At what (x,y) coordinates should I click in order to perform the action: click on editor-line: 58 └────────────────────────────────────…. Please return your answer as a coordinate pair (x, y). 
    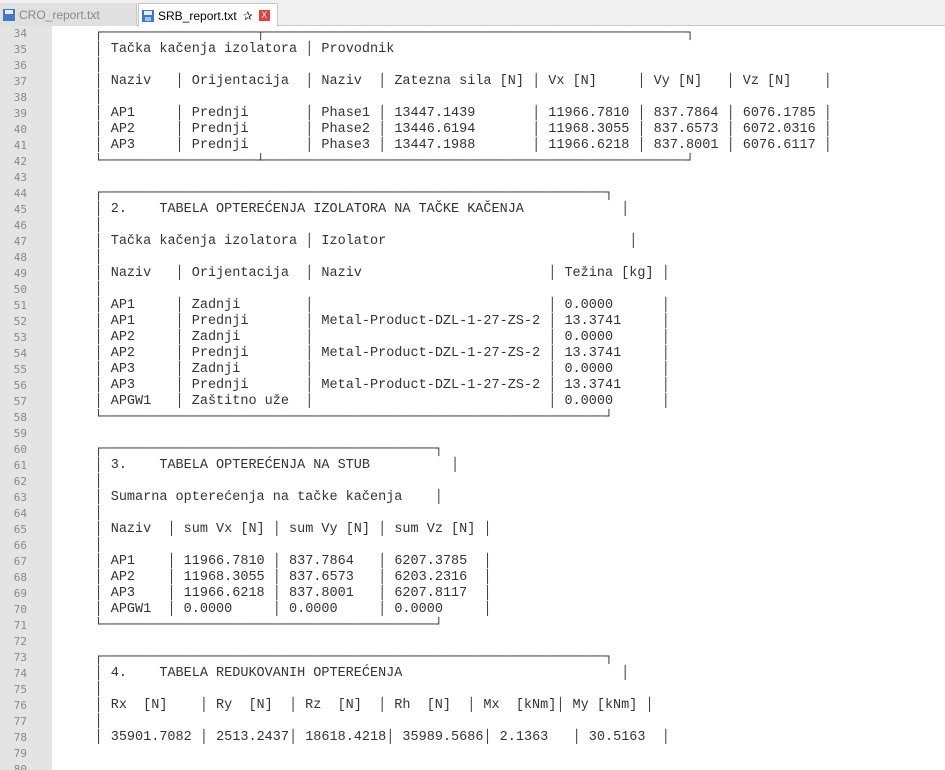
    Looking at the image, I should click on (479, 418).